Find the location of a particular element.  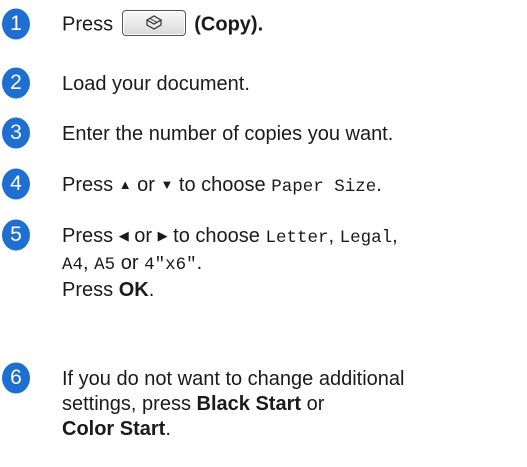

step-number-badge: 1 is located at coordinates (16, 24).